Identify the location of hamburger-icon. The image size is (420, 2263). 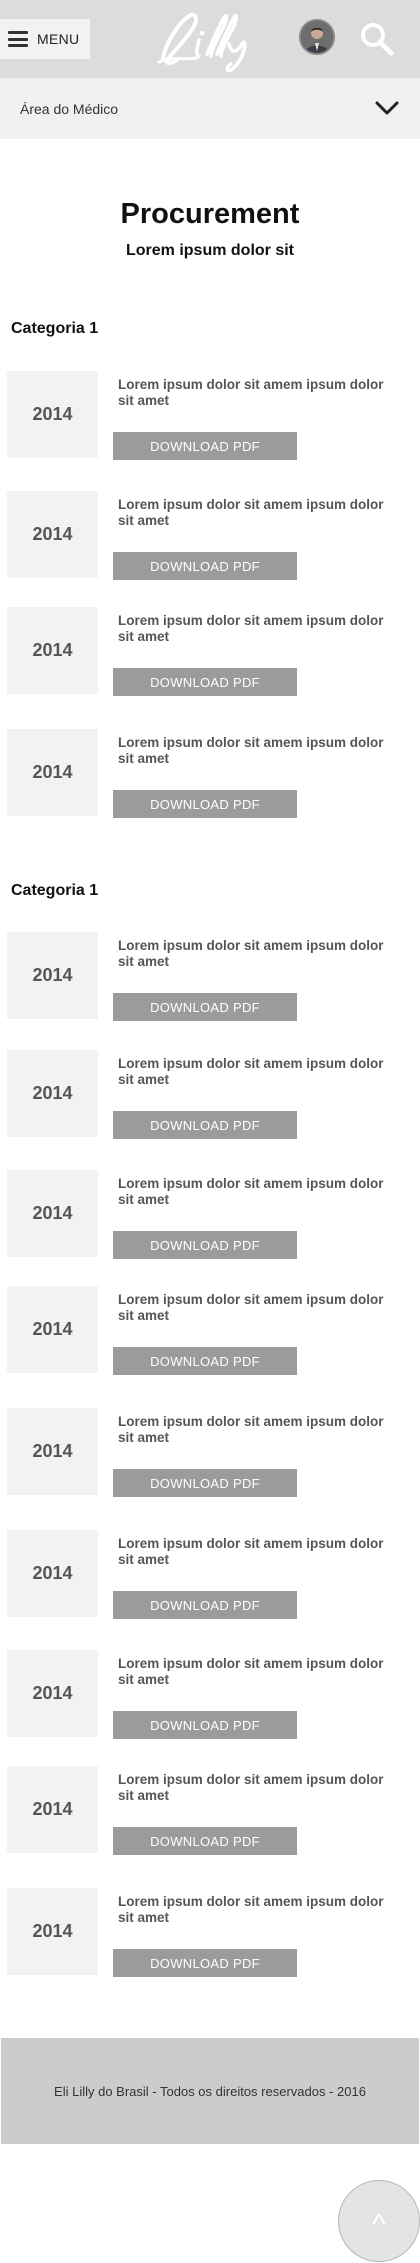
(18, 39).